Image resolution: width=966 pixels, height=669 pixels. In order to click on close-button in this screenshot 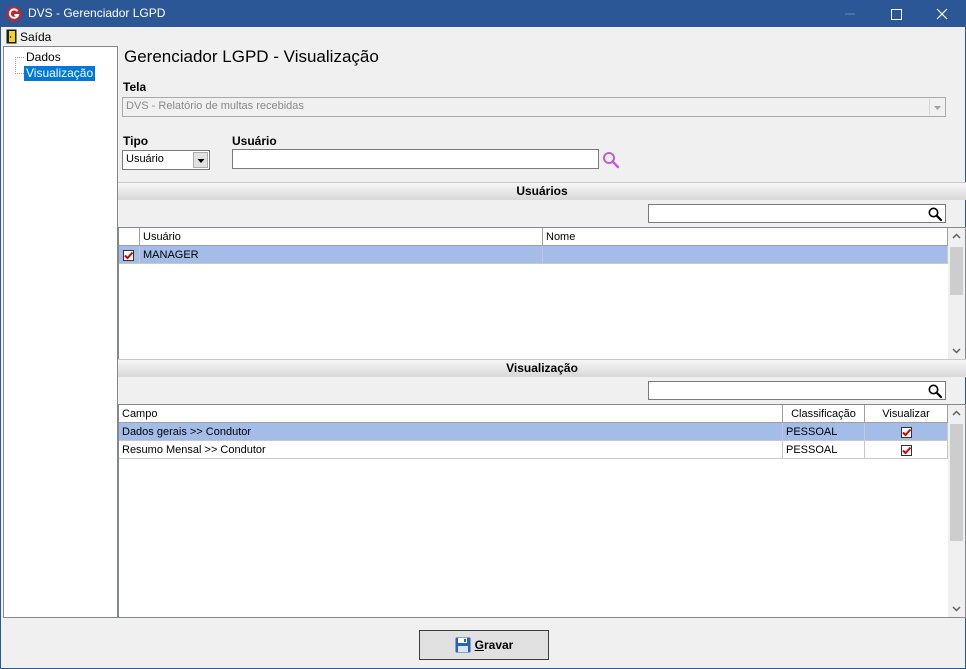, I will do `click(942, 14)`.